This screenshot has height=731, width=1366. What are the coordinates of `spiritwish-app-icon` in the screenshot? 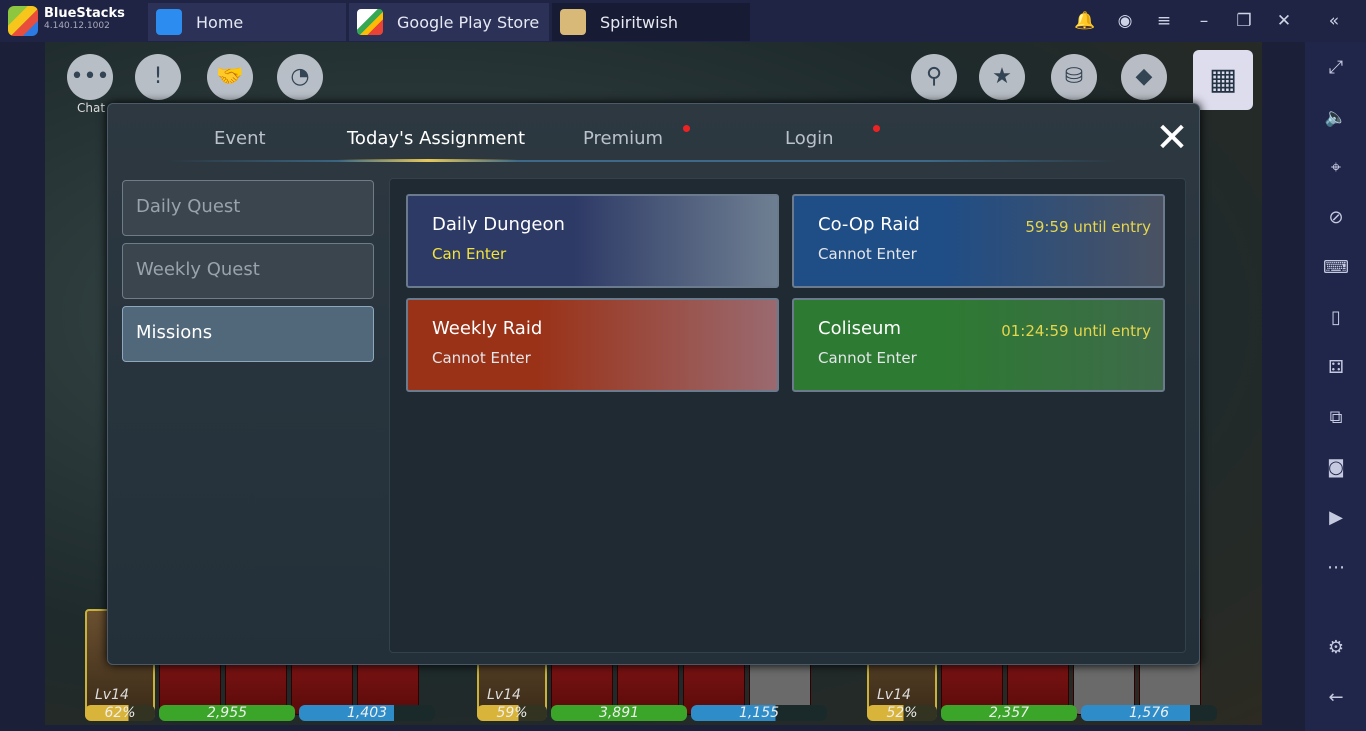 It's located at (573, 22).